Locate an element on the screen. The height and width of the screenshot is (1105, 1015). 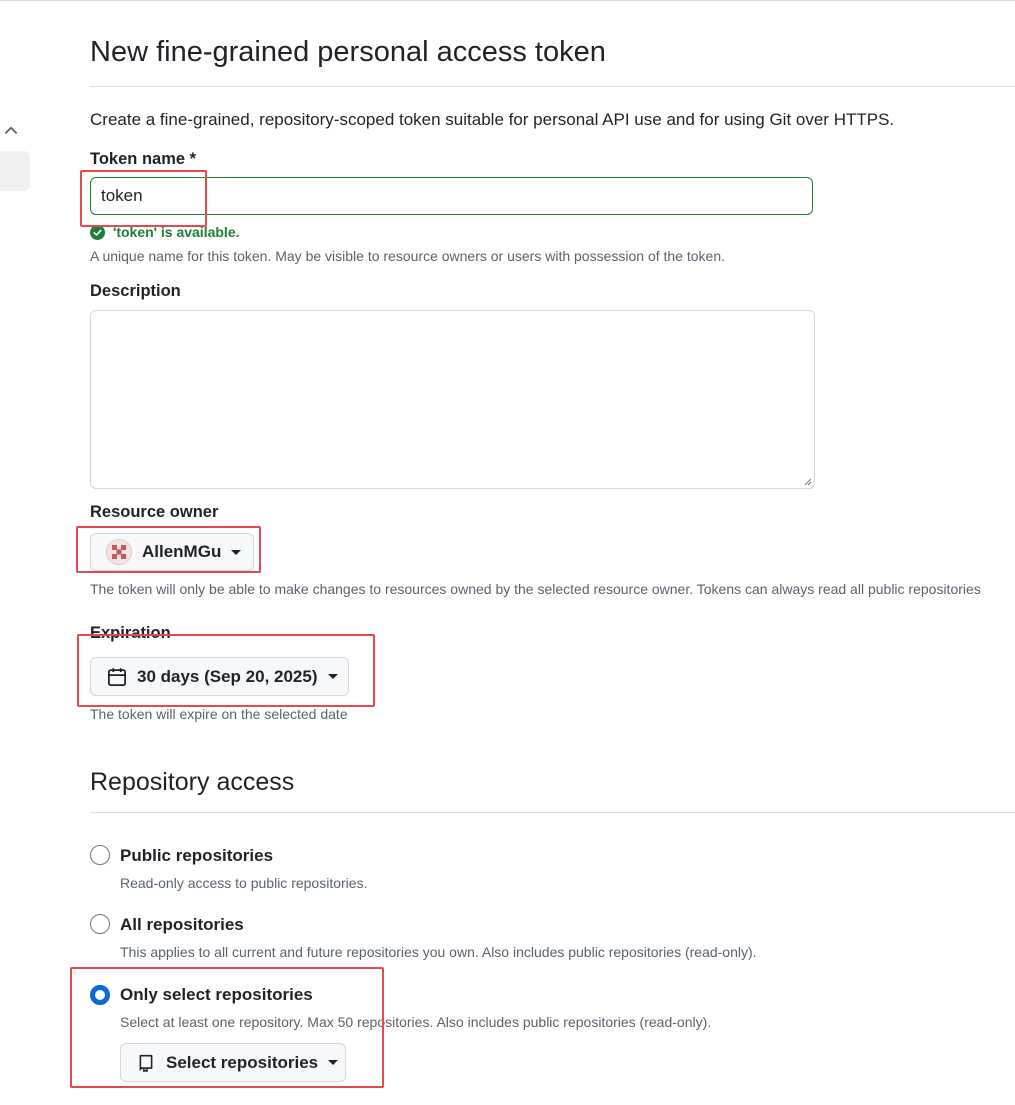
token-name-status: 'token' is available. is located at coordinates (165, 232).